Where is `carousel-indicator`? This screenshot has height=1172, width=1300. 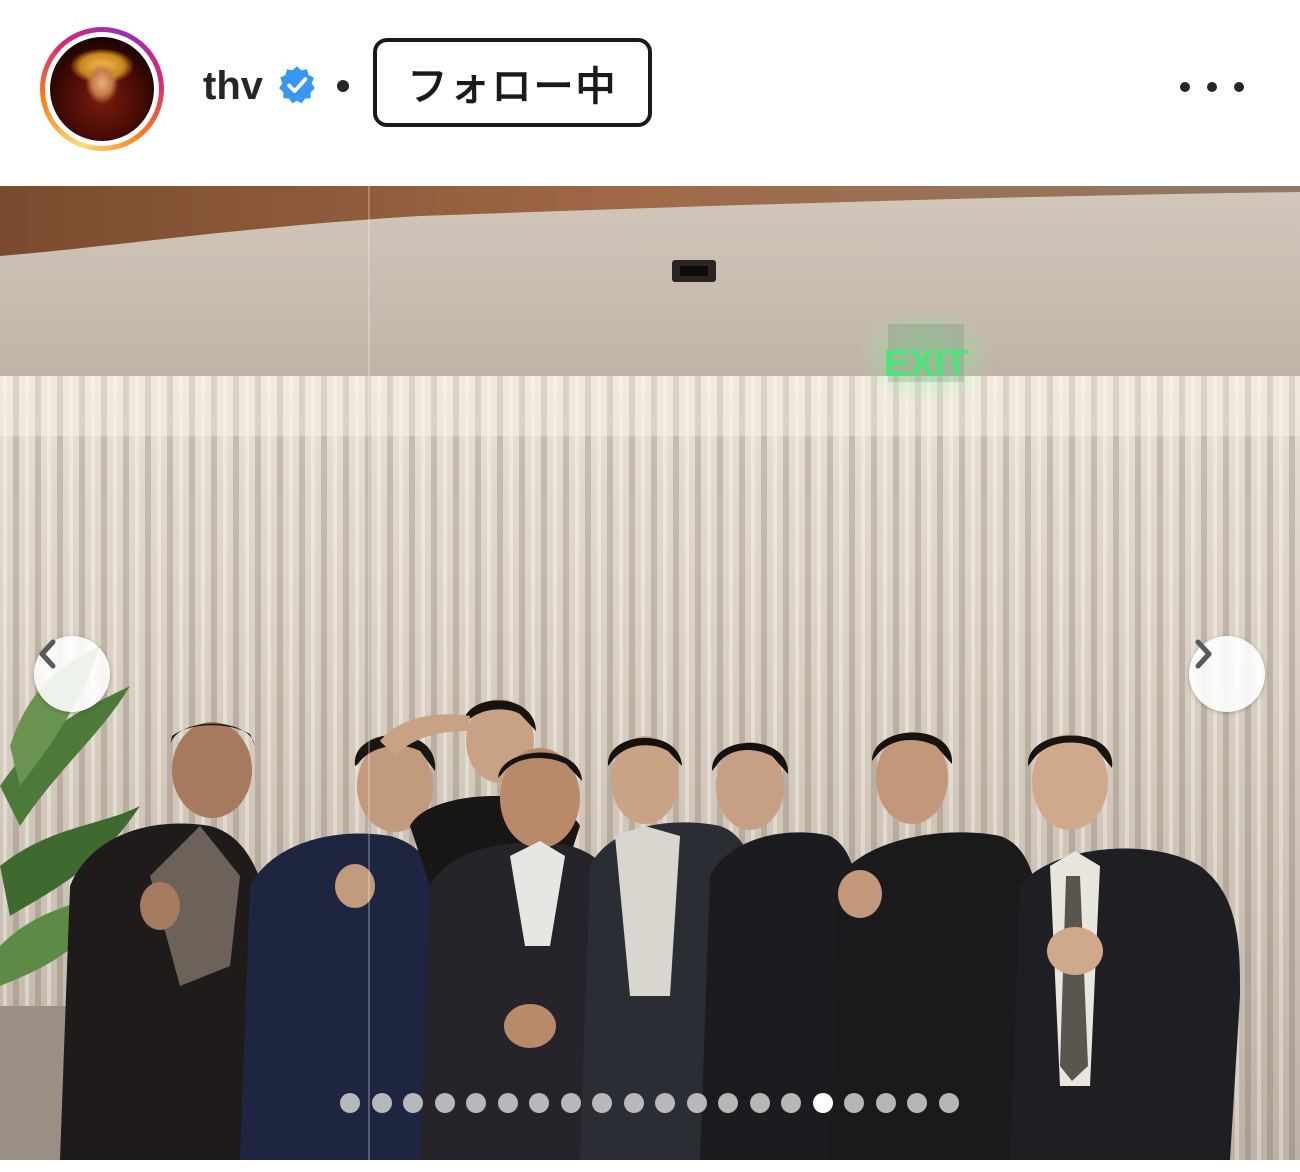 carousel-indicator is located at coordinates (655, 1103).